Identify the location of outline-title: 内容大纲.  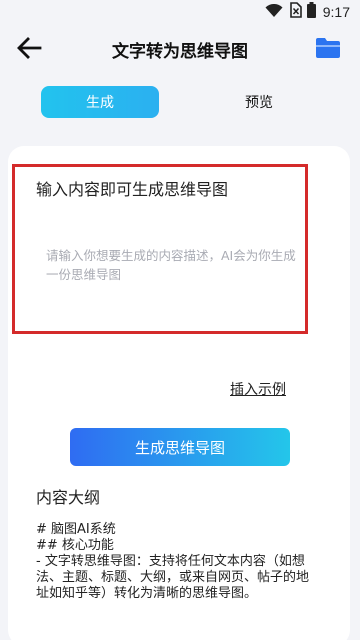
(68, 497).